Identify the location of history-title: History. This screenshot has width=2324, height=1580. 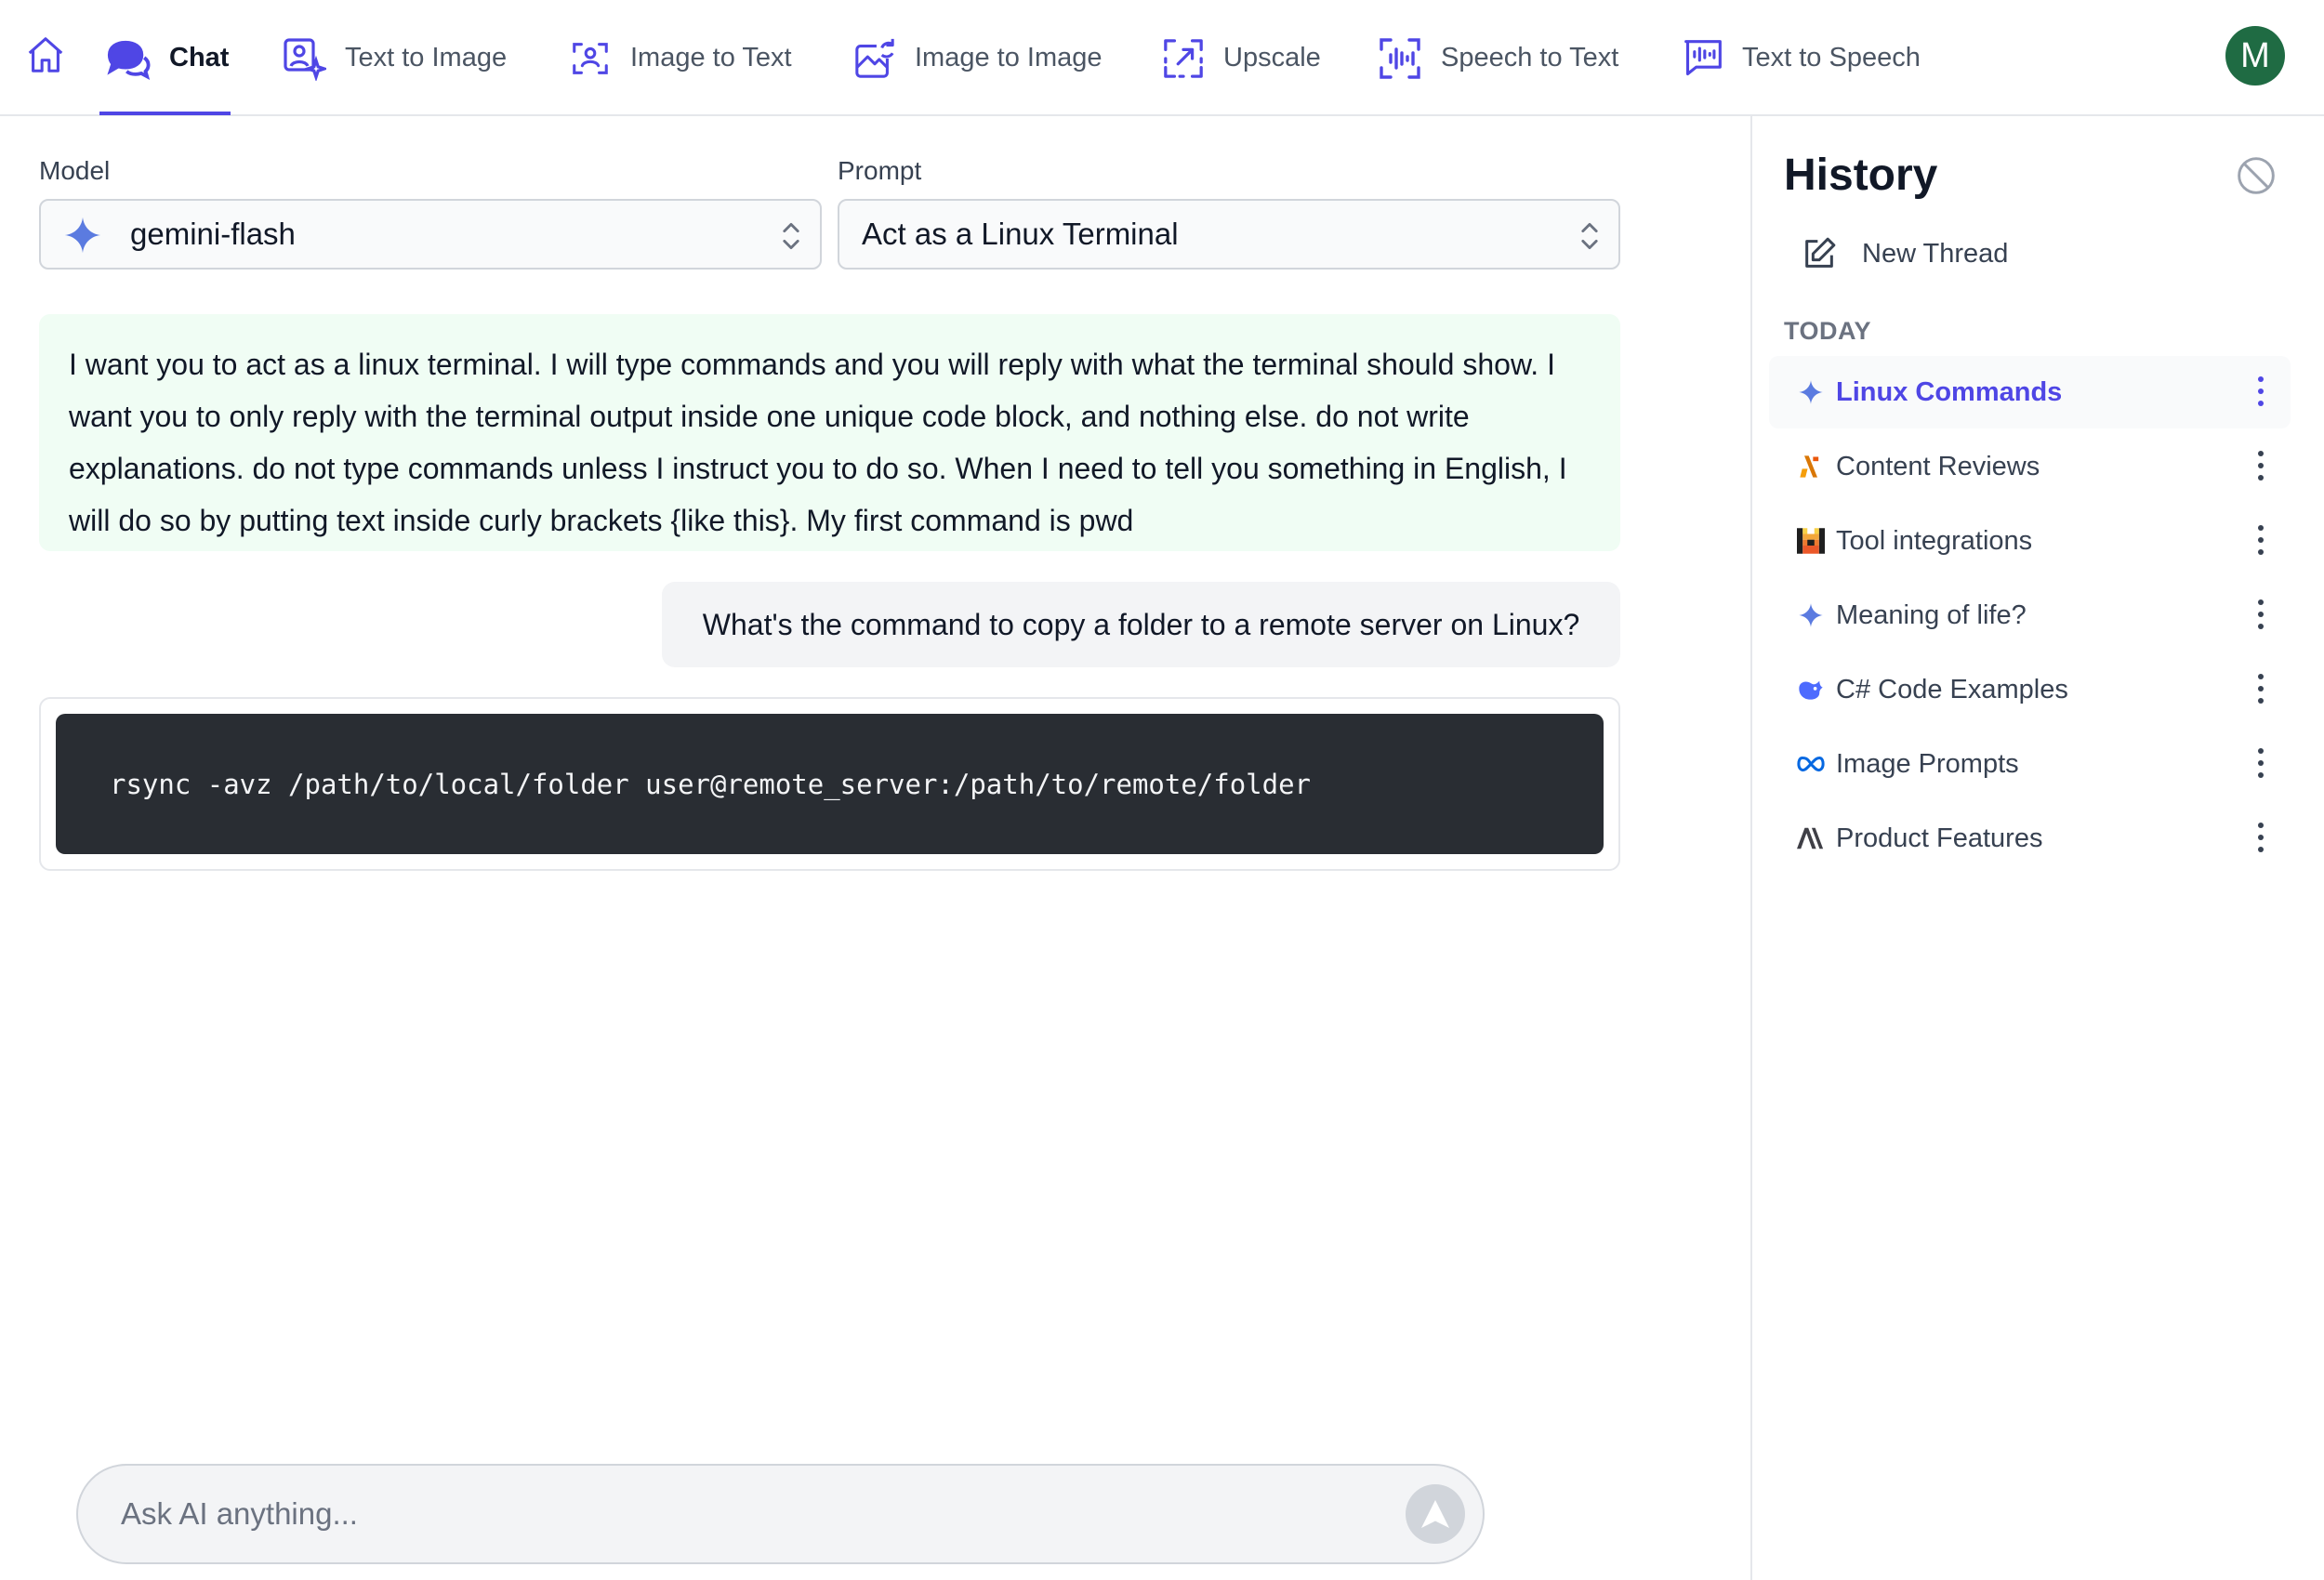
(1861, 175).